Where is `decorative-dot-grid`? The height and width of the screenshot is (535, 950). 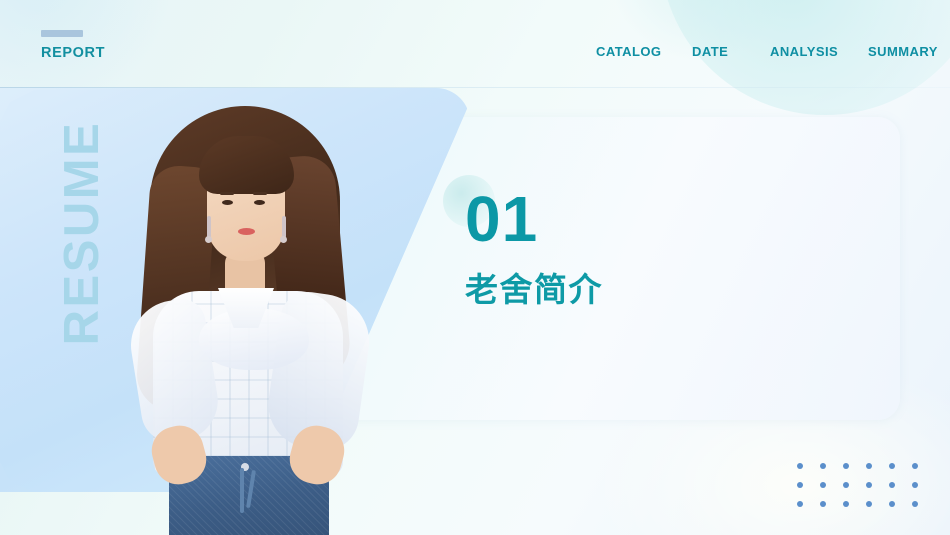 decorative-dot-grid is located at coordinates (857, 485).